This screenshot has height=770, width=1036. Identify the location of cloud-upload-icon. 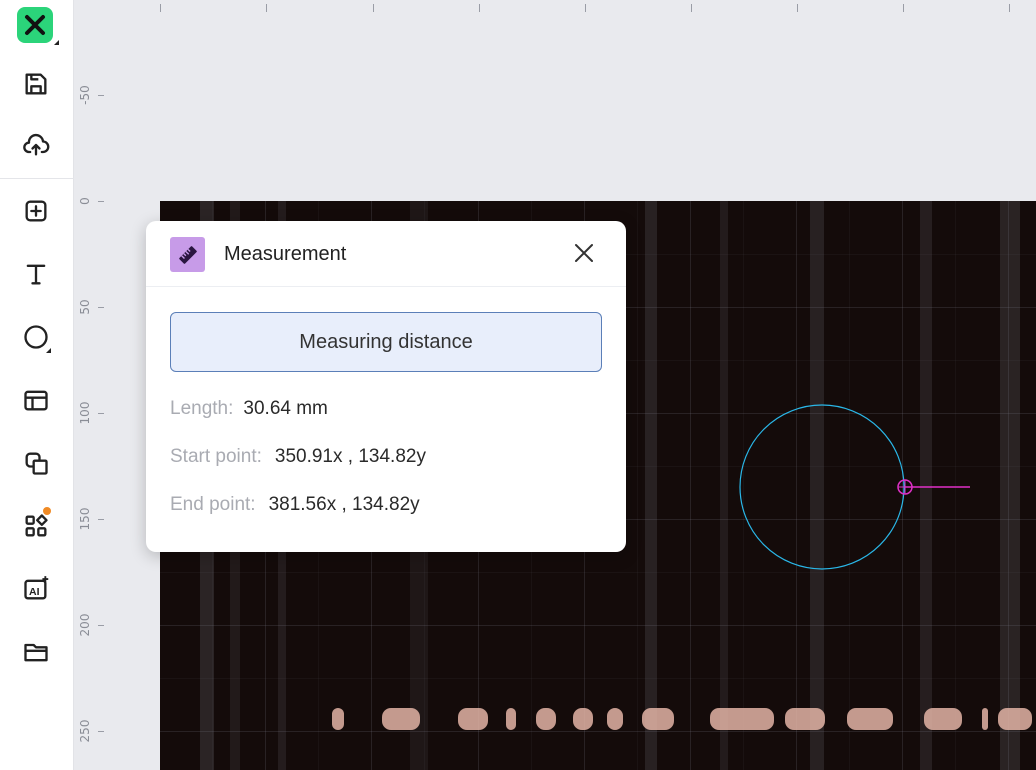
(36, 144).